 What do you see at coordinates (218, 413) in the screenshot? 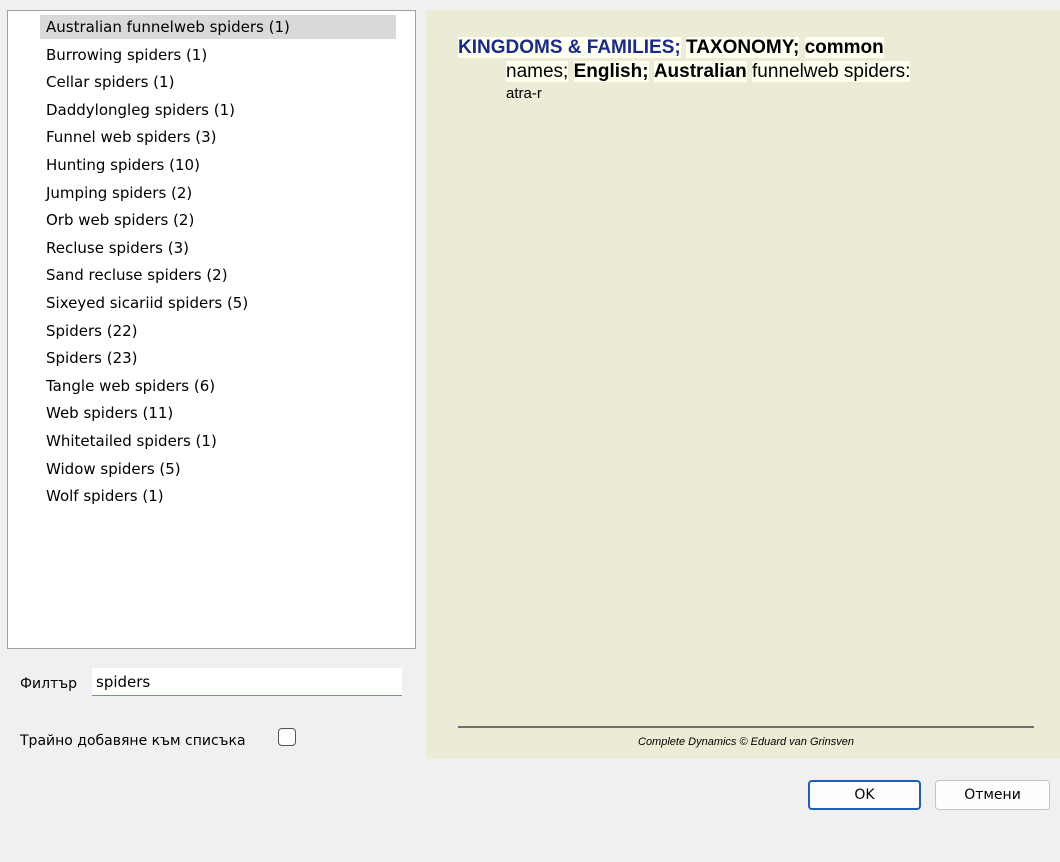
I see `list-item: Web spiders (11)` at bounding box center [218, 413].